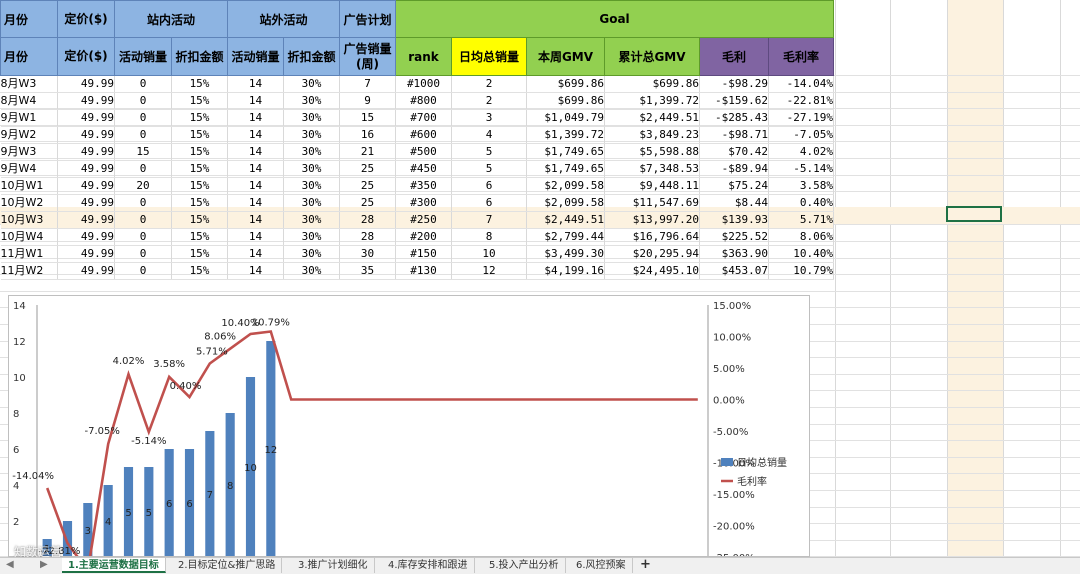 This screenshot has height=574, width=1080. I want to click on cell-ad-sales: 25, so click(367, 169).